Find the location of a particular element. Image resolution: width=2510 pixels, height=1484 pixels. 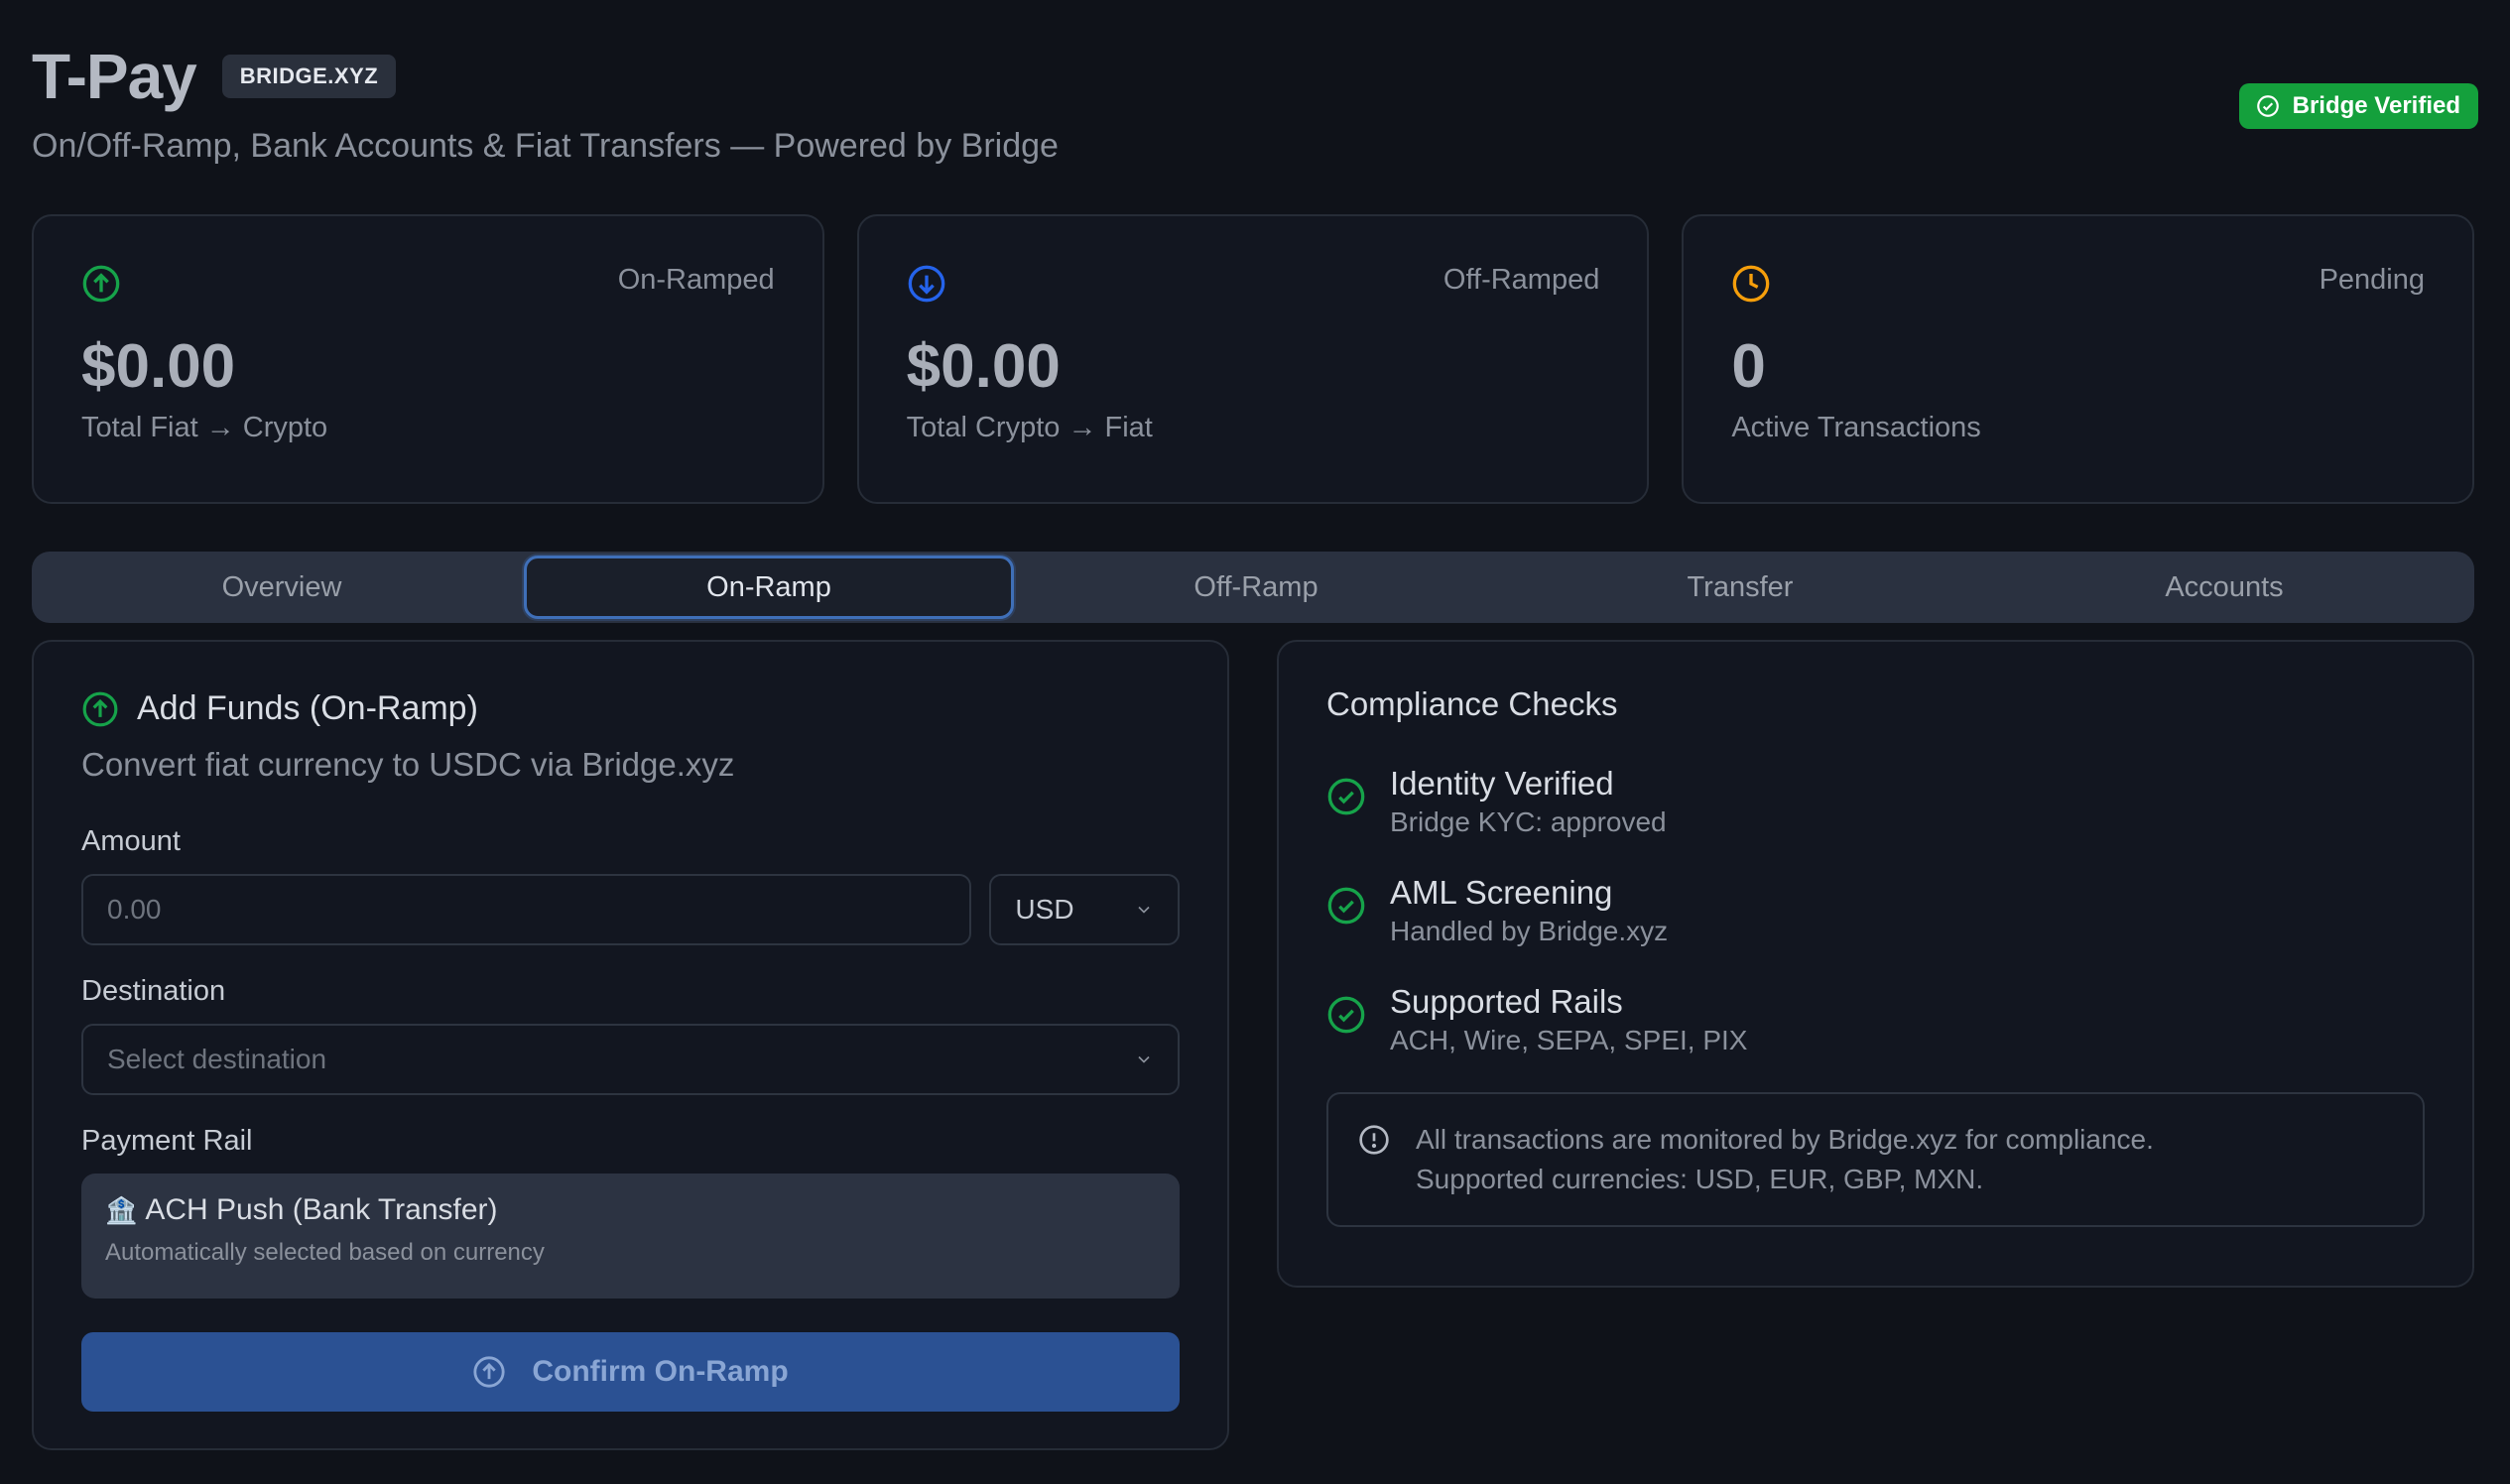

panel-title: Add Funds (On-Ramp) is located at coordinates (307, 708).